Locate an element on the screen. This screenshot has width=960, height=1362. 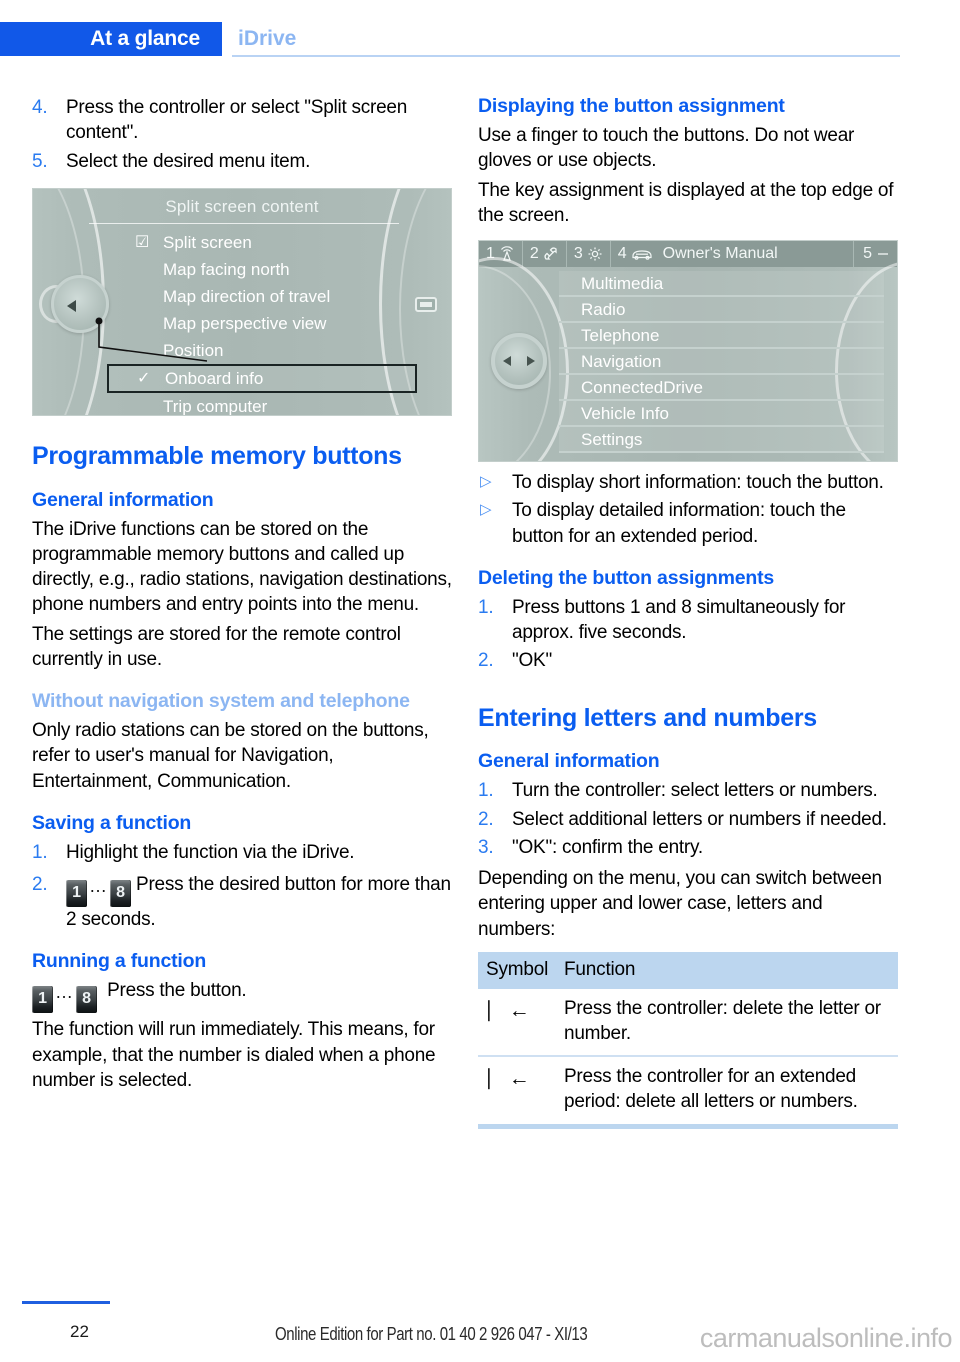
key-assignment-3: 3 is located at coordinates (589, 254).